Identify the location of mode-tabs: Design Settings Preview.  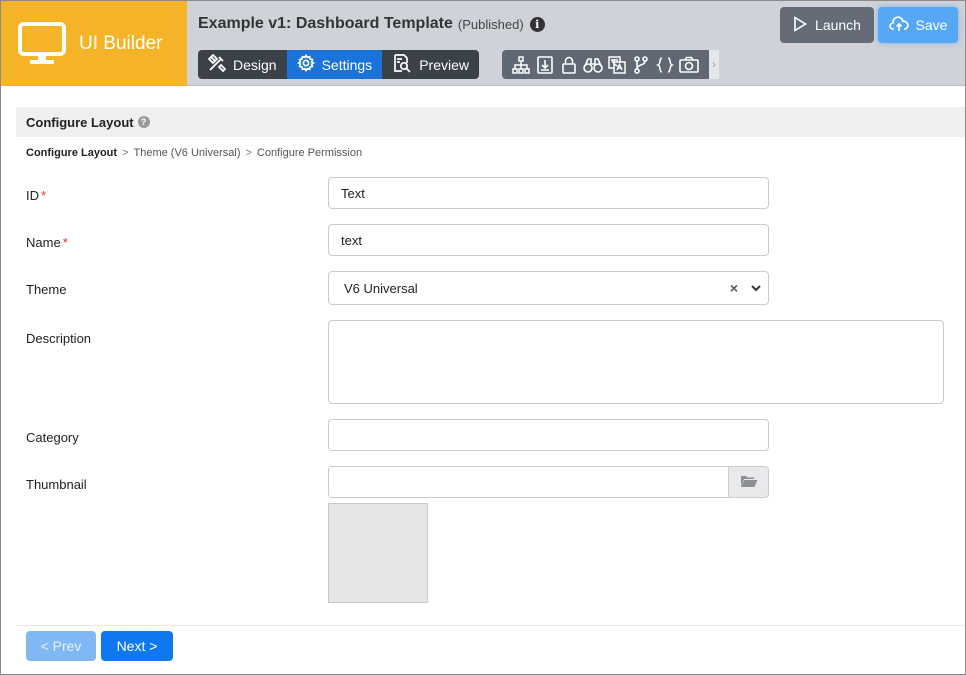
(338, 64).